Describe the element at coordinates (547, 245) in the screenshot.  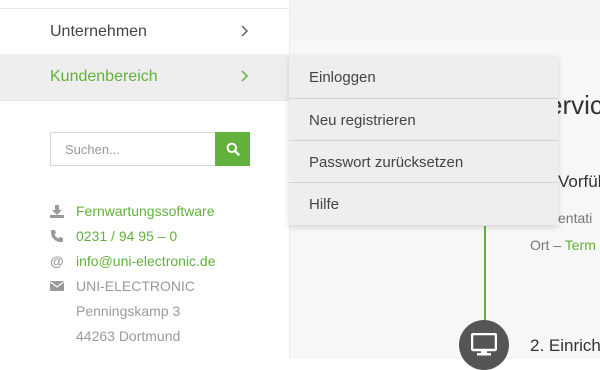
I see `step-1-text-prefix: Ort –` at that location.